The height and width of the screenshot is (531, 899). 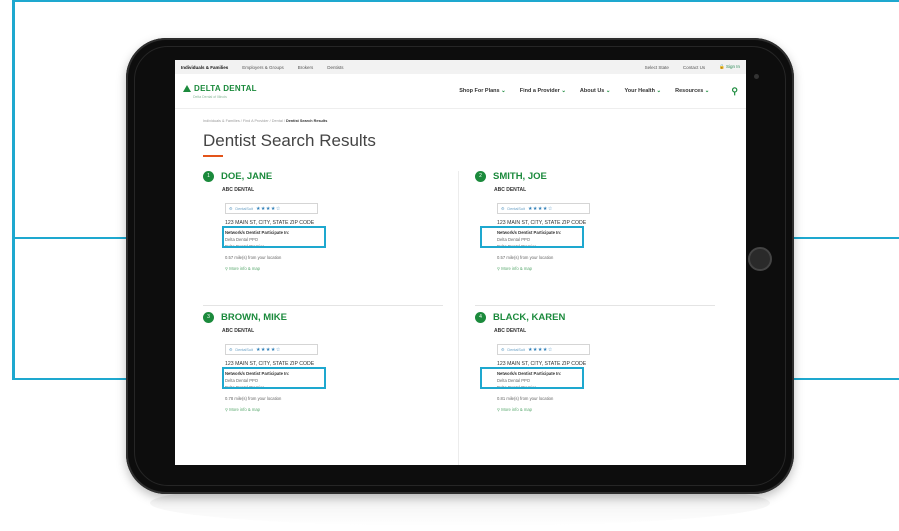 I want to click on delta-dental-logo: DELTA DENTAL Delta Dental of Illinois, so click(x=220, y=91).